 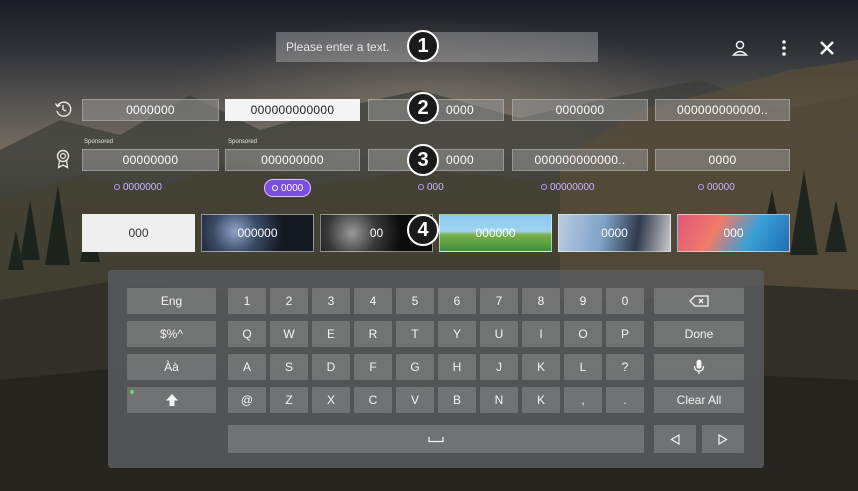 I want to click on key-char: 1, so click(x=247, y=301).